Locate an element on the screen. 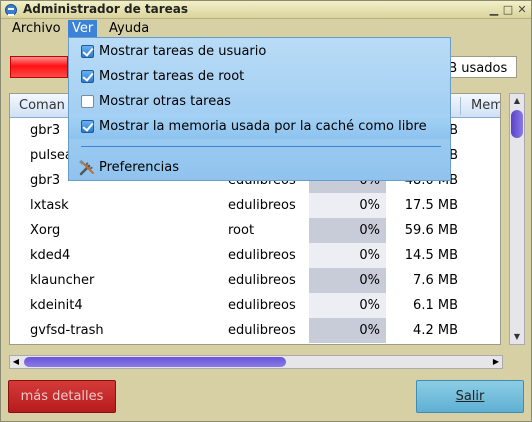 This screenshot has width=532, height=422. memory-cell: 6.1 MB is located at coordinates (435, 305).